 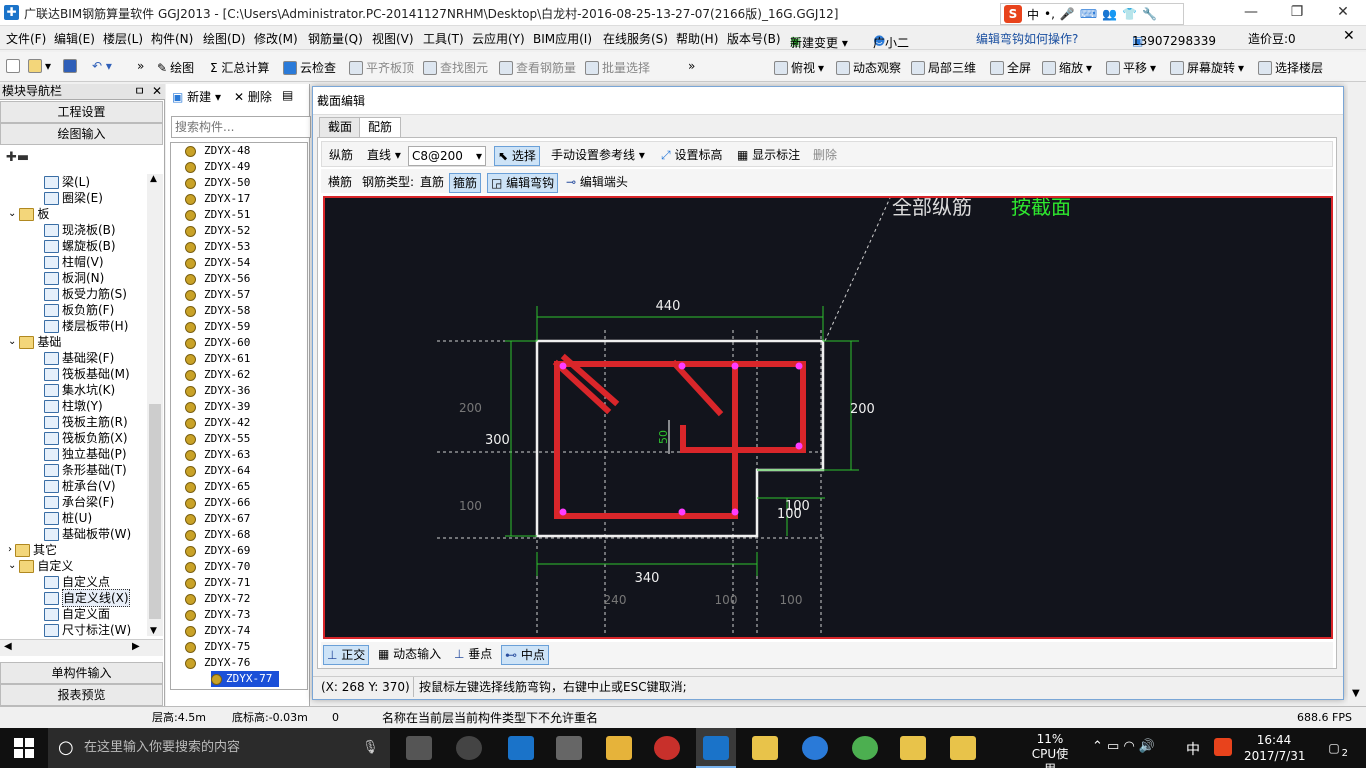 What do you see at coordinates (276, 38) in the screenshot?
I see `menu-modify: 修改(M)` at bounding box center [276, 38].